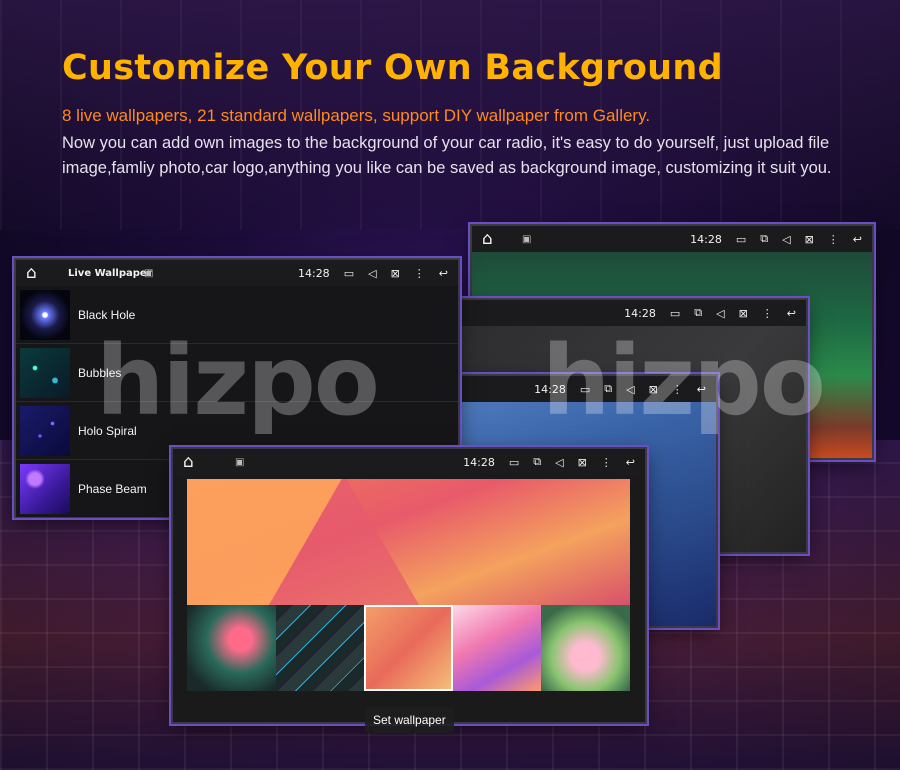  I want to click on live-wallpaper-title: Live Wallpaper, so click(110, 273).